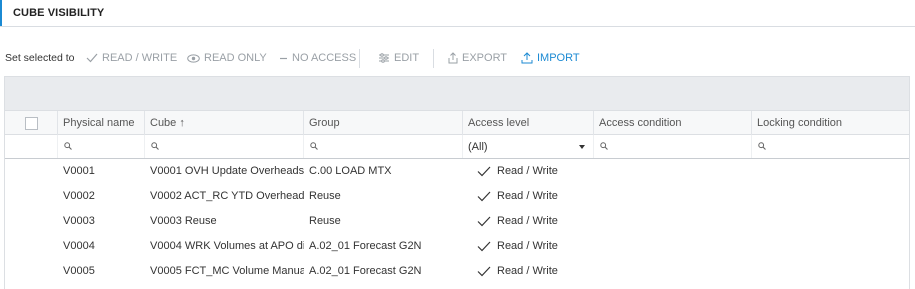 The image size is (915, 289). Describe the element at coordinates (478, 147) in the screenshot. I see `filter-access-level-value: (All)` at that location.